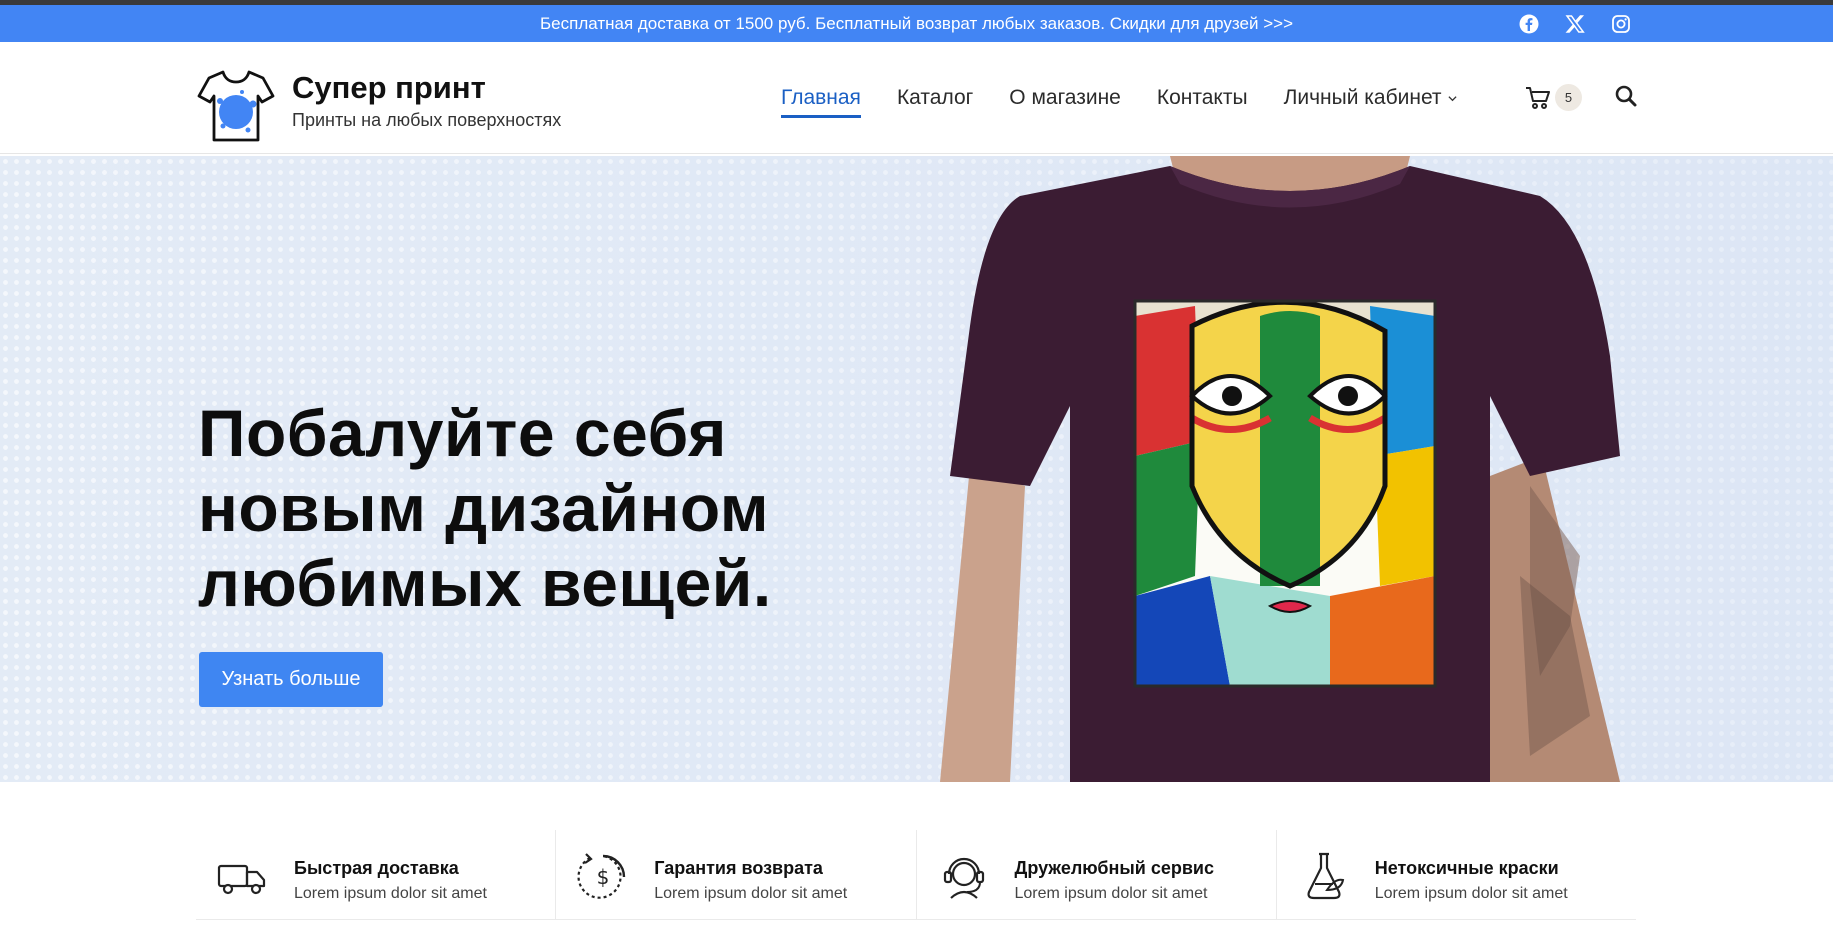 The height and width of the screenshot is (934, 1833). I want to click on search-icon, so click(1626, 96).